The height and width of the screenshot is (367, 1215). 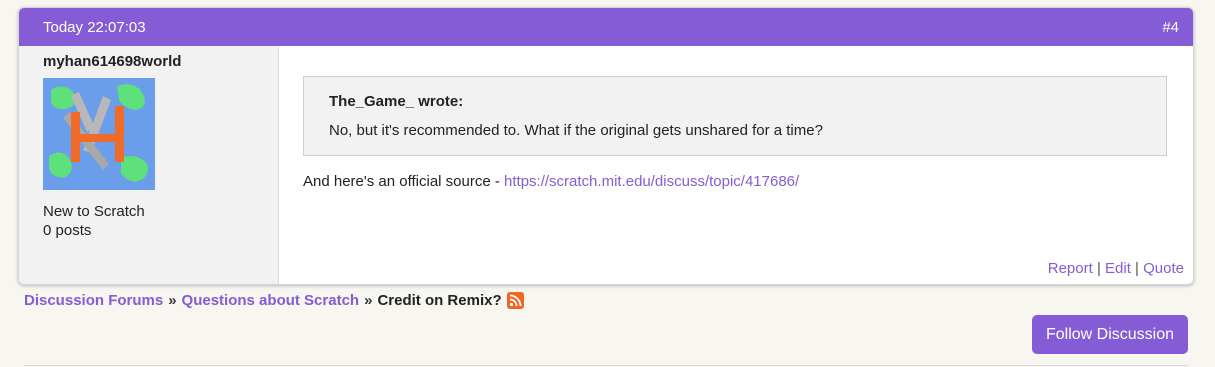 I want to click on post-timestamp: Today 22:07:03, so click(x=94, y=27).